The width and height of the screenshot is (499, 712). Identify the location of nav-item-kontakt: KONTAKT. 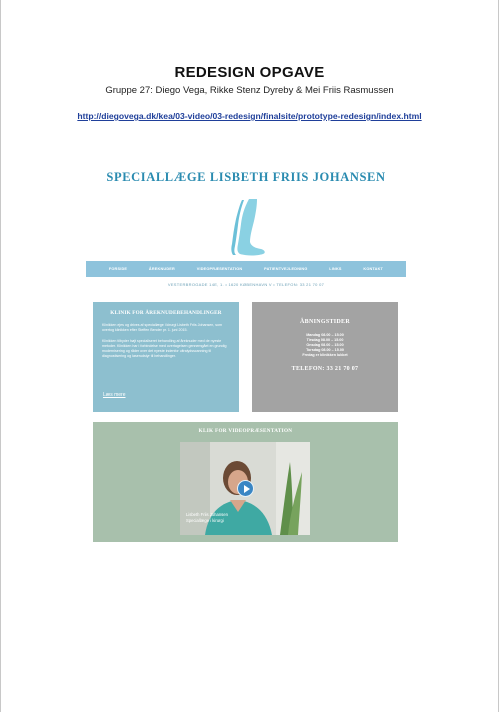
(373, 269).